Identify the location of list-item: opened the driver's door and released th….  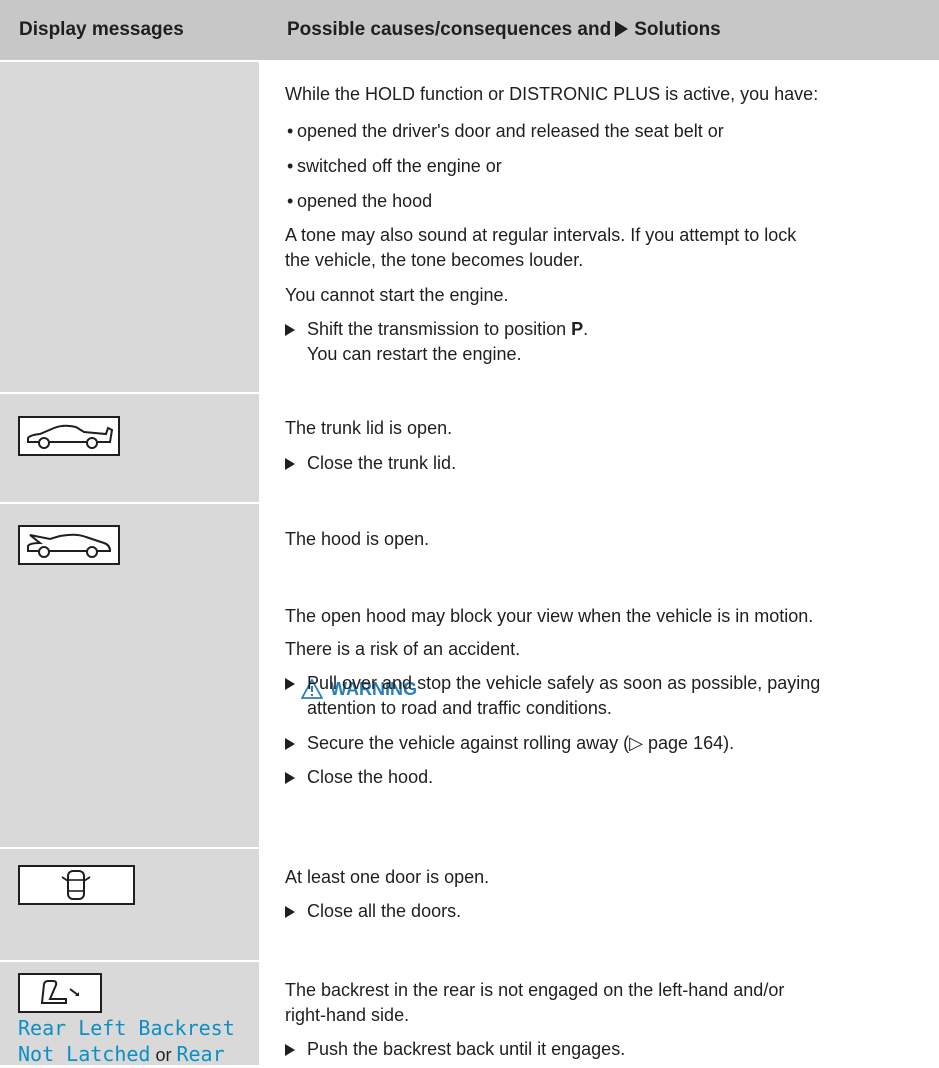
(510, 131).